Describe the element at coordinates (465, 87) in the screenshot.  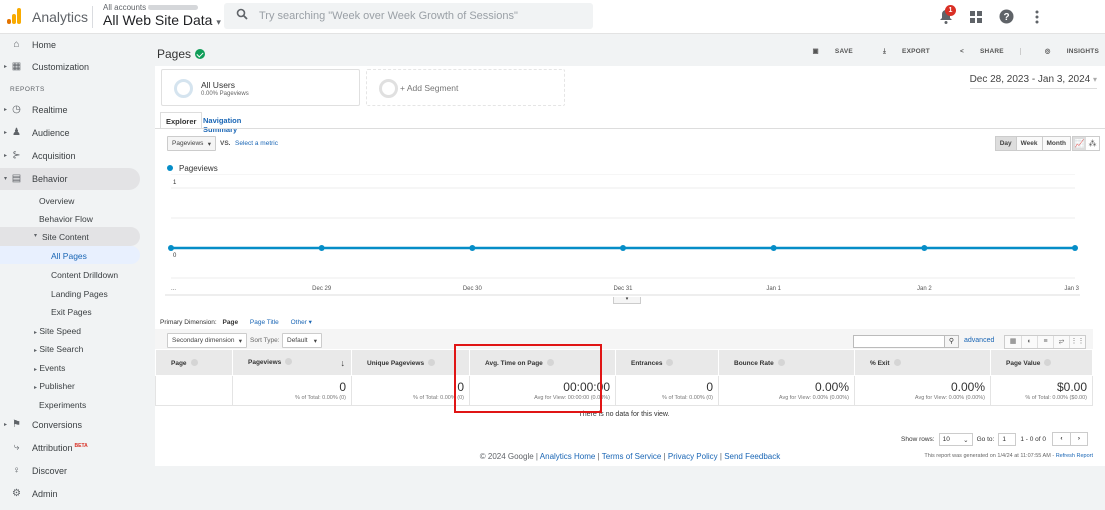
I see `add-segment-button: + Add Segment` at that location.